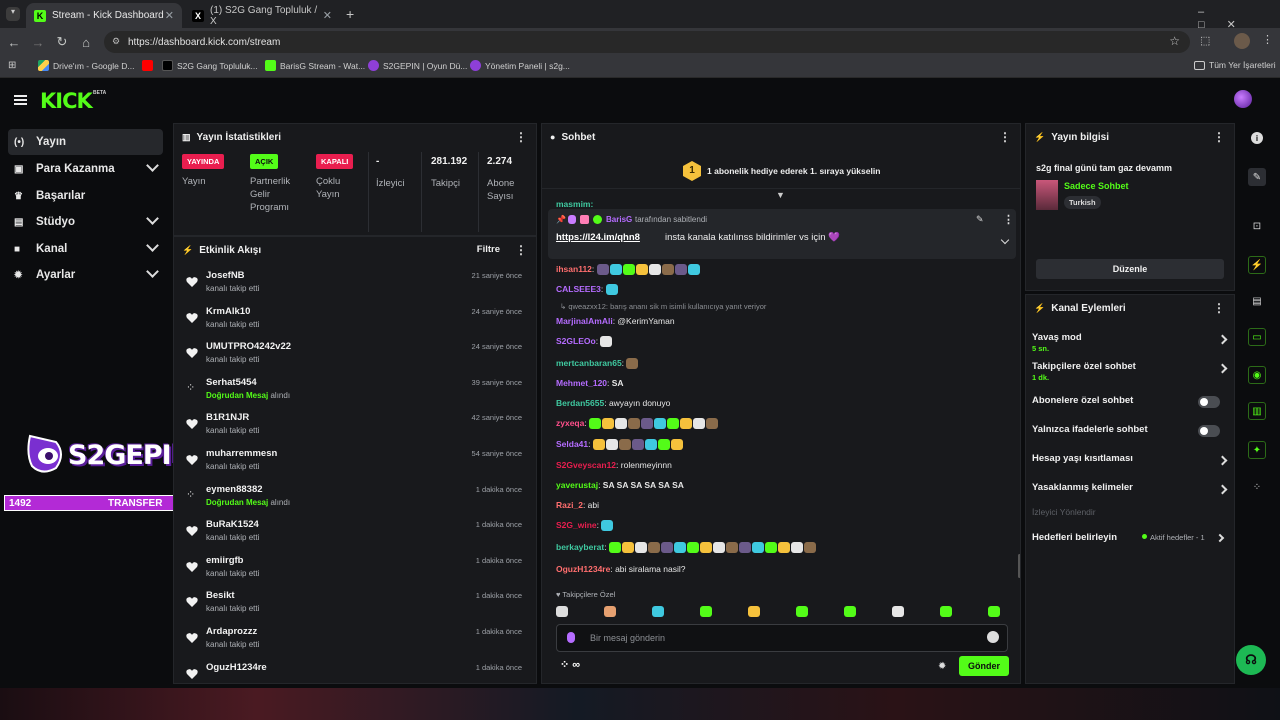  What do you see at coordinates (1257, 138) in the screenshot?
I see `info-icon: i` at bounding box center [1257, 138].